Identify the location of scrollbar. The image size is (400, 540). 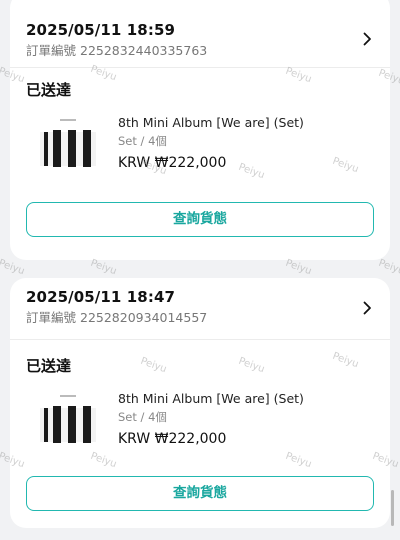
(392, 508).